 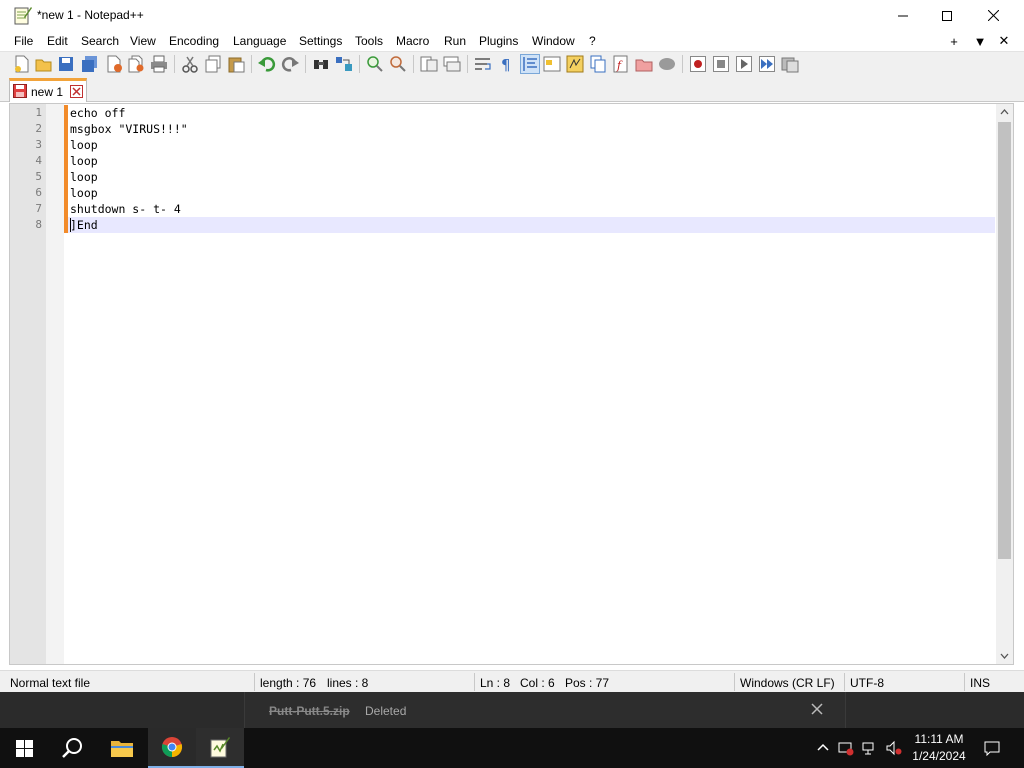 I want to click on save-icon, so click(x=66, y=64).